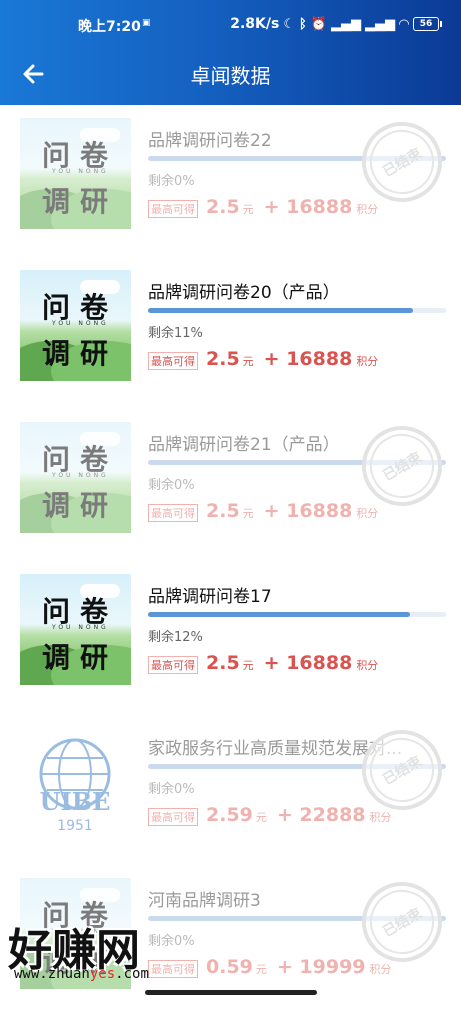 This screenshot has height=1030, width=461. I want to click on uibe-logo: UIBE 1951, so click(75, 781).